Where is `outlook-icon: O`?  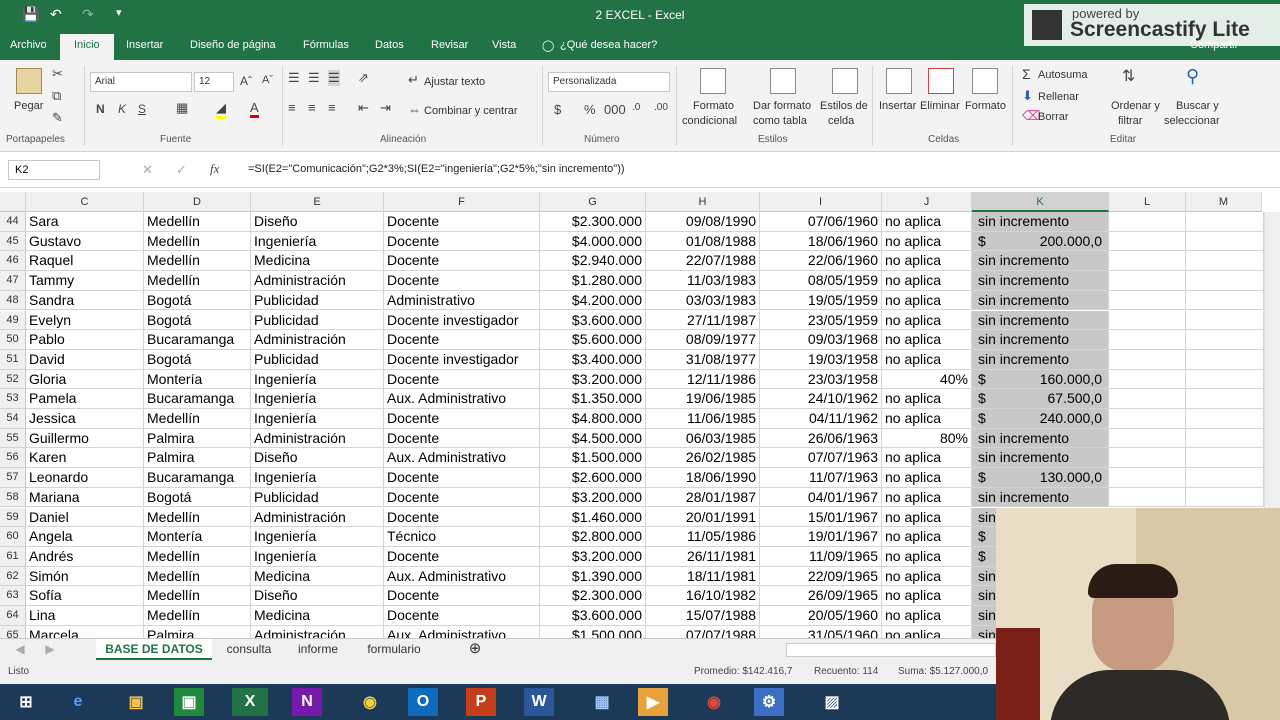 outlook-icon: O is located at coordinates (423, 702).